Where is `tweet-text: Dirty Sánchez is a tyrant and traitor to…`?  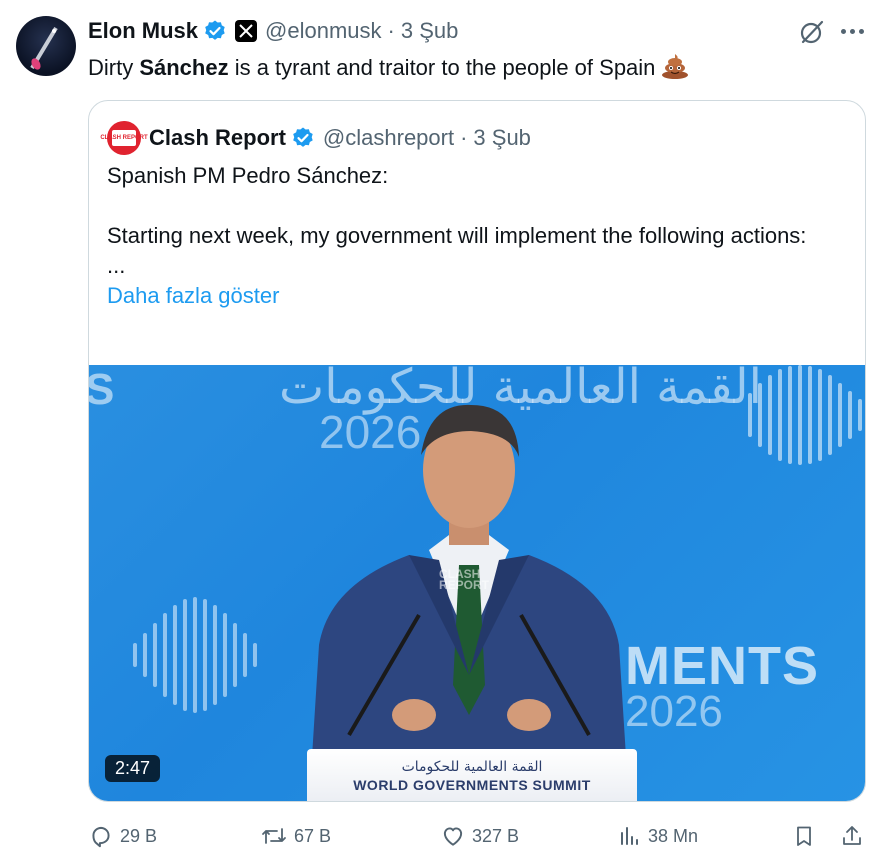 tweet-text: Dirty Sánchez is a tyrant and traitor to… is located at coordinates (388, 70).